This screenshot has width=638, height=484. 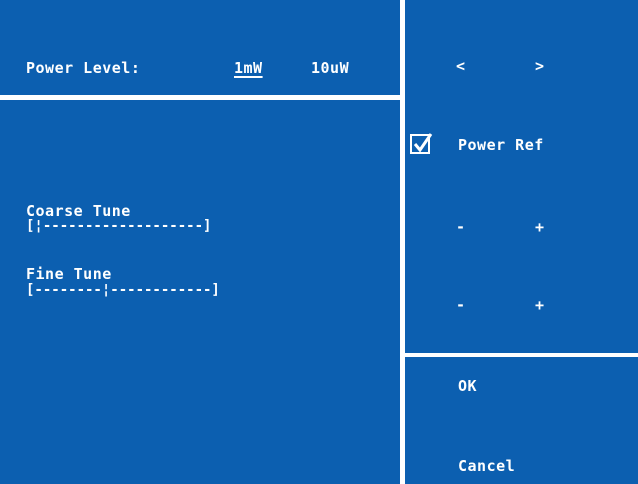 What do you see at coordinates (461, 227) in the screenshot?
I see `coarse-minus-button: -` at bounding box center [461, 227].